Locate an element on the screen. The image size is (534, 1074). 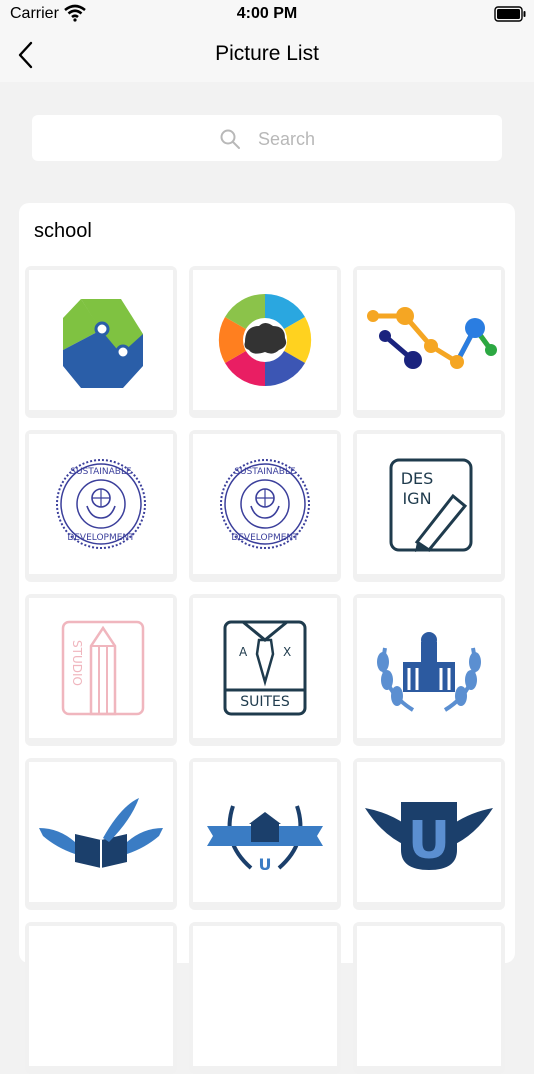
molecule-logo is located at coordinates (432, 338).